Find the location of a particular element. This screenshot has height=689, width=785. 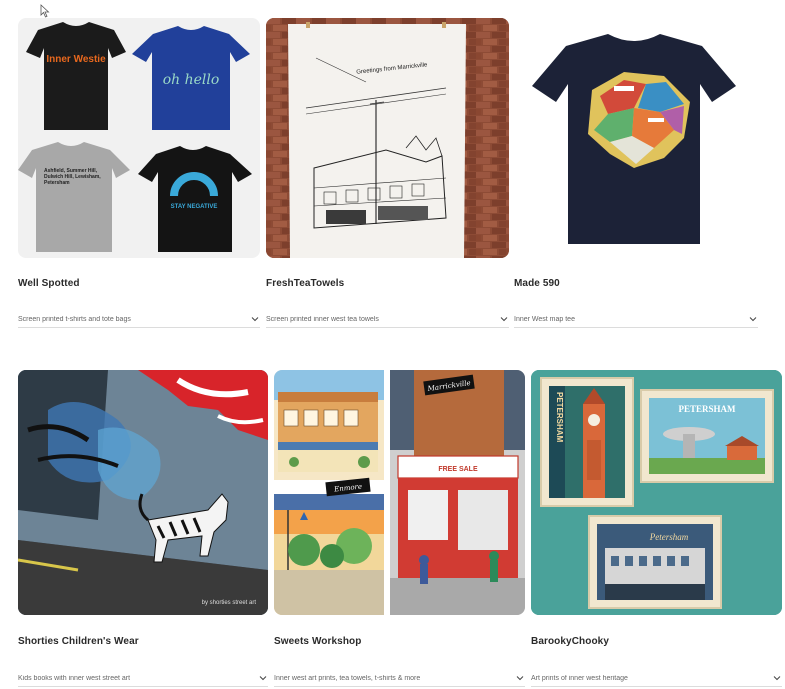

tee-text: STAY NEGATIVE is located at coordinates (194, 207).